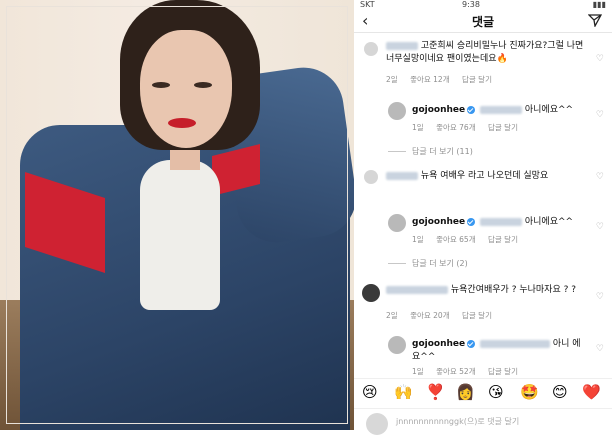 The width and height of the screenshot is (612, 435). Describe the element at coordinates (498, 351) in the screenshot. I see `comment-text: gojoonhee 아니 에요^^` at that location.